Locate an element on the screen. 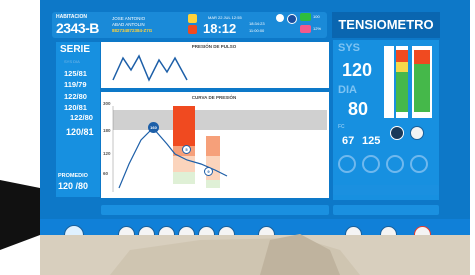 The width and height of the screenshot is (475, 275). serie-item-selected: 120/81 is located at coordinates (80, 132).